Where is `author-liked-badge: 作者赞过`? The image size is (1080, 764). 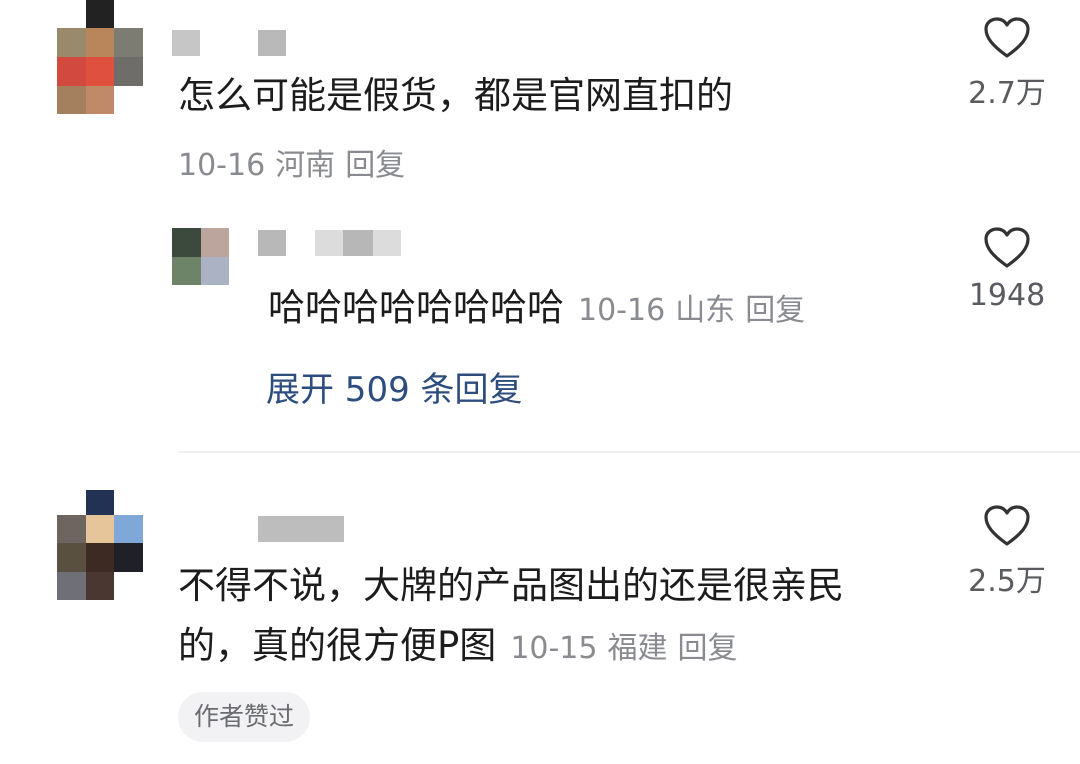
author-liked-badge: 作者赞过 is located at coordinates (244, 717).